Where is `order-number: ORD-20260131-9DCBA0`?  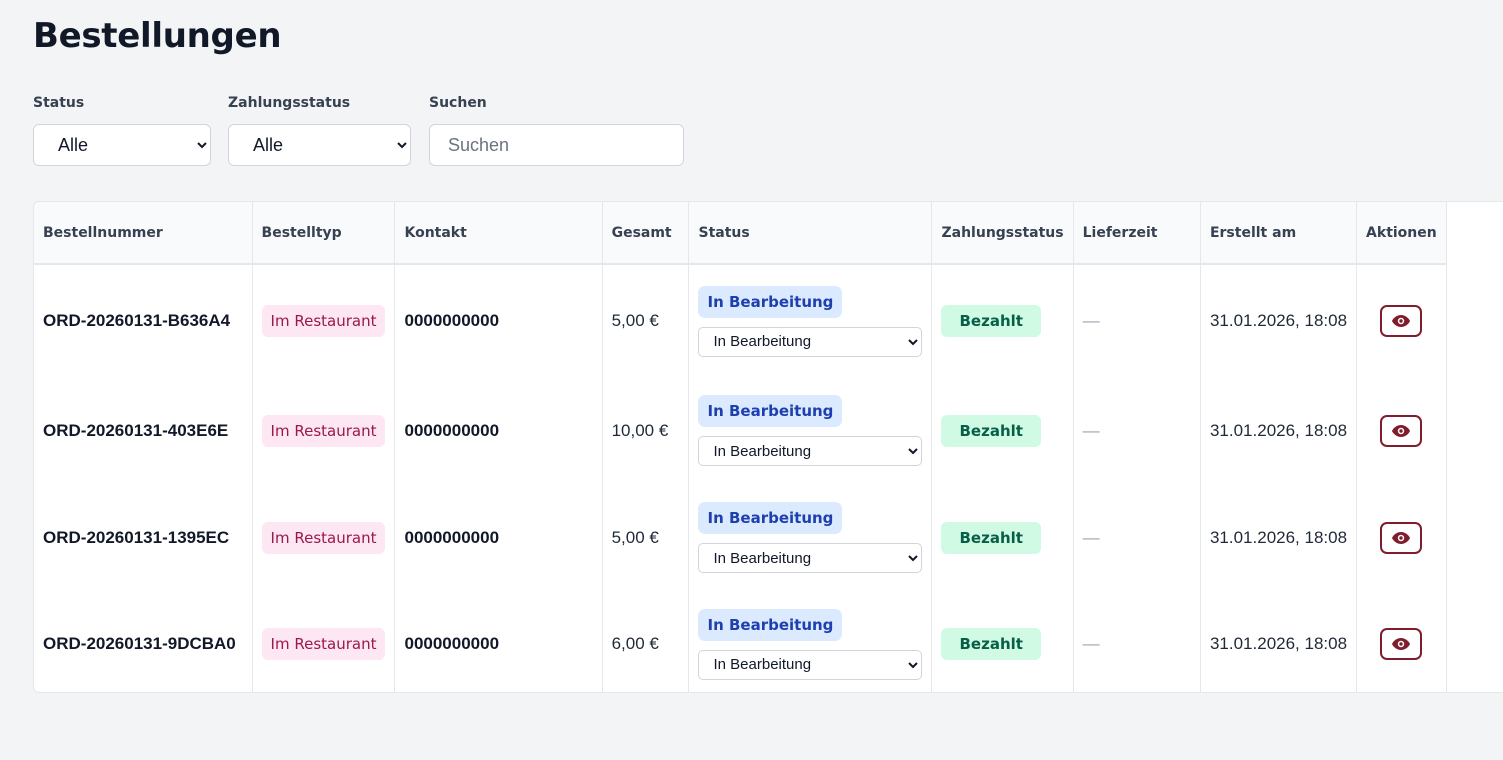
order-number: ORD-20260131-9DCBA0 is located at coordinates (139, 643).